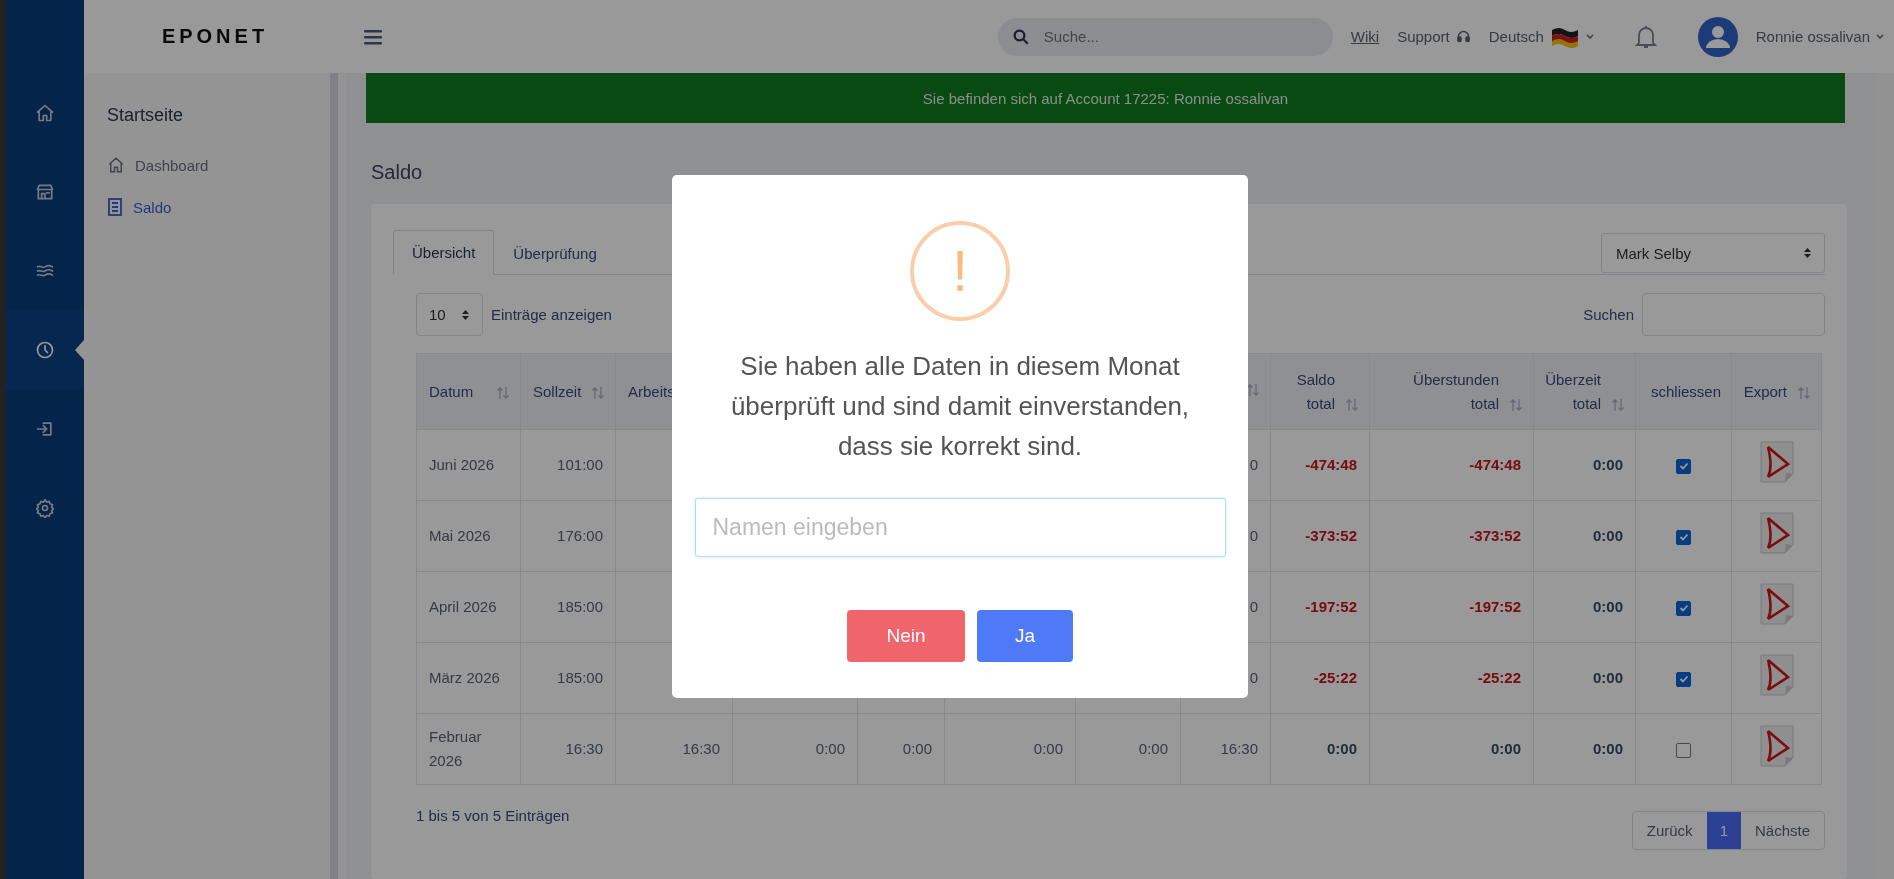 Image resolution: width=1894 pixels, height=879 pixels. Describe the element at coordinates (1723, 830) in the screenshot. I see `pagination-button: 1` at that location.